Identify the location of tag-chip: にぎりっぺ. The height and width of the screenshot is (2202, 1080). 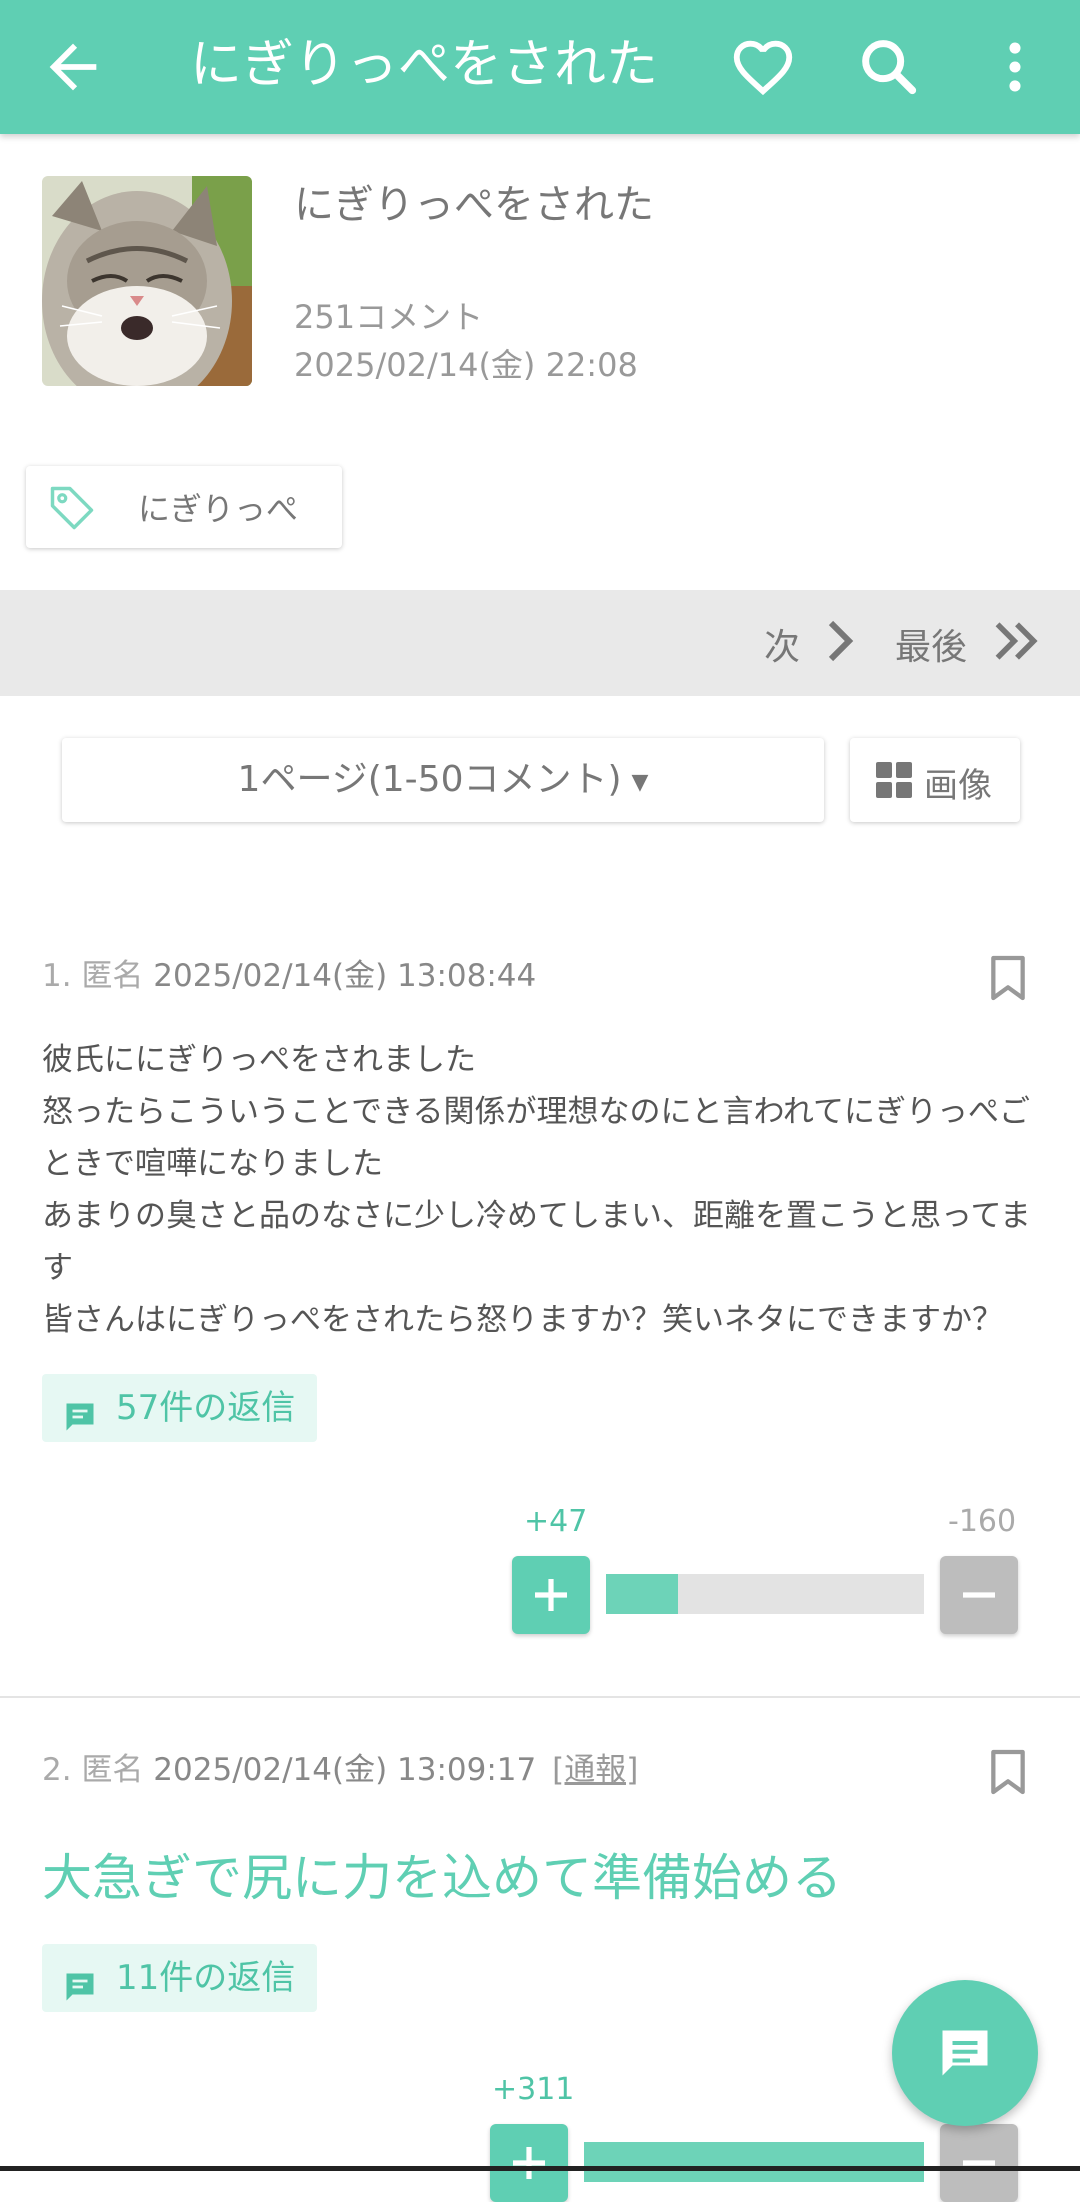
(184, 507).